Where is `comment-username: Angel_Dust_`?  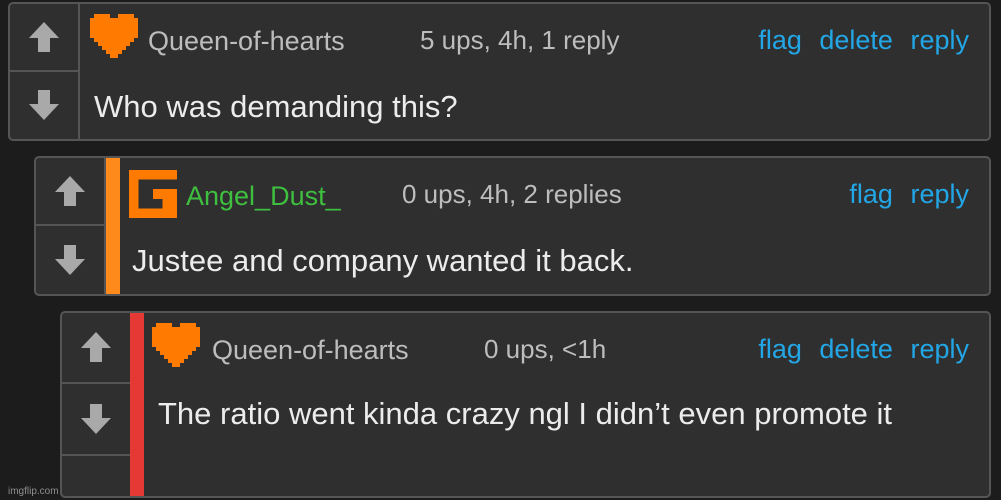
comment-username: Angel_Dust_ is located at coordinates (263, 196).